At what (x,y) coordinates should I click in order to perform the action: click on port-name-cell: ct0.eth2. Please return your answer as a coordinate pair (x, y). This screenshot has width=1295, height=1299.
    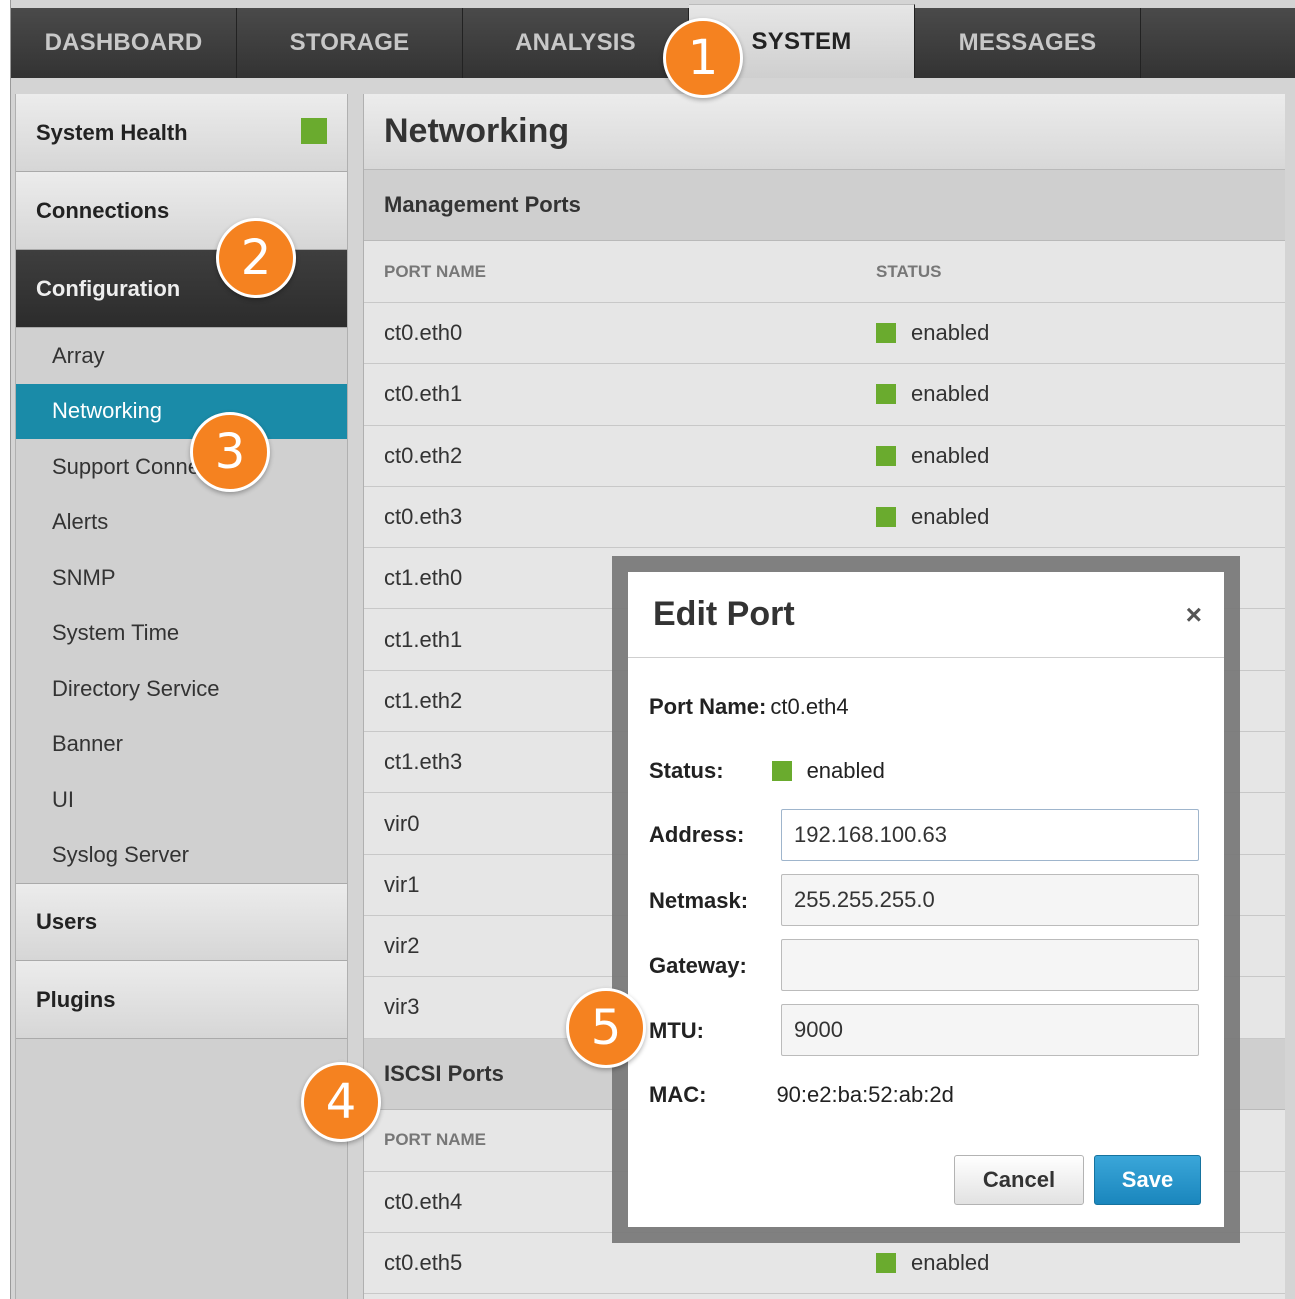
    Looking at the image, I should click on (423, 455).